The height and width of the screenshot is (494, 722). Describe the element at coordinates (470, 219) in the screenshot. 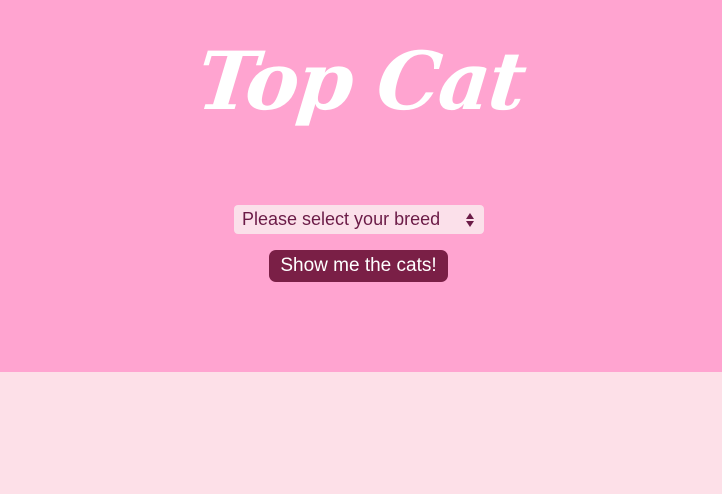

I see `up-down-arrows-icon` at that location.